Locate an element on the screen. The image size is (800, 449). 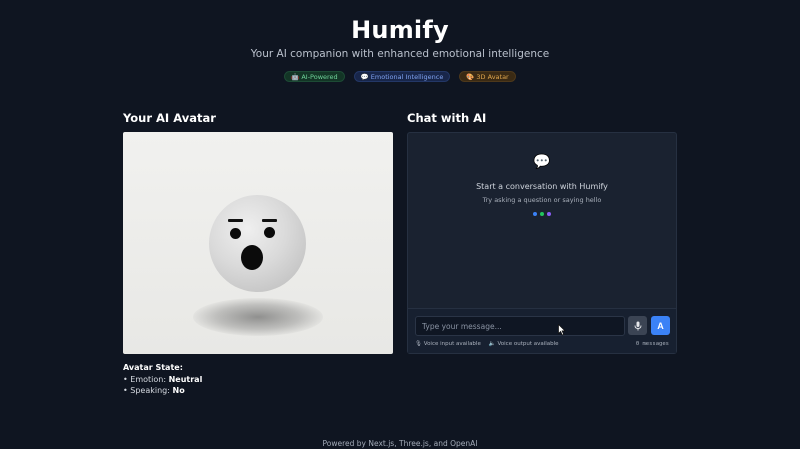
badge-ai-powered: 🤖 AI-Powered is located at coordinates (314, 76).